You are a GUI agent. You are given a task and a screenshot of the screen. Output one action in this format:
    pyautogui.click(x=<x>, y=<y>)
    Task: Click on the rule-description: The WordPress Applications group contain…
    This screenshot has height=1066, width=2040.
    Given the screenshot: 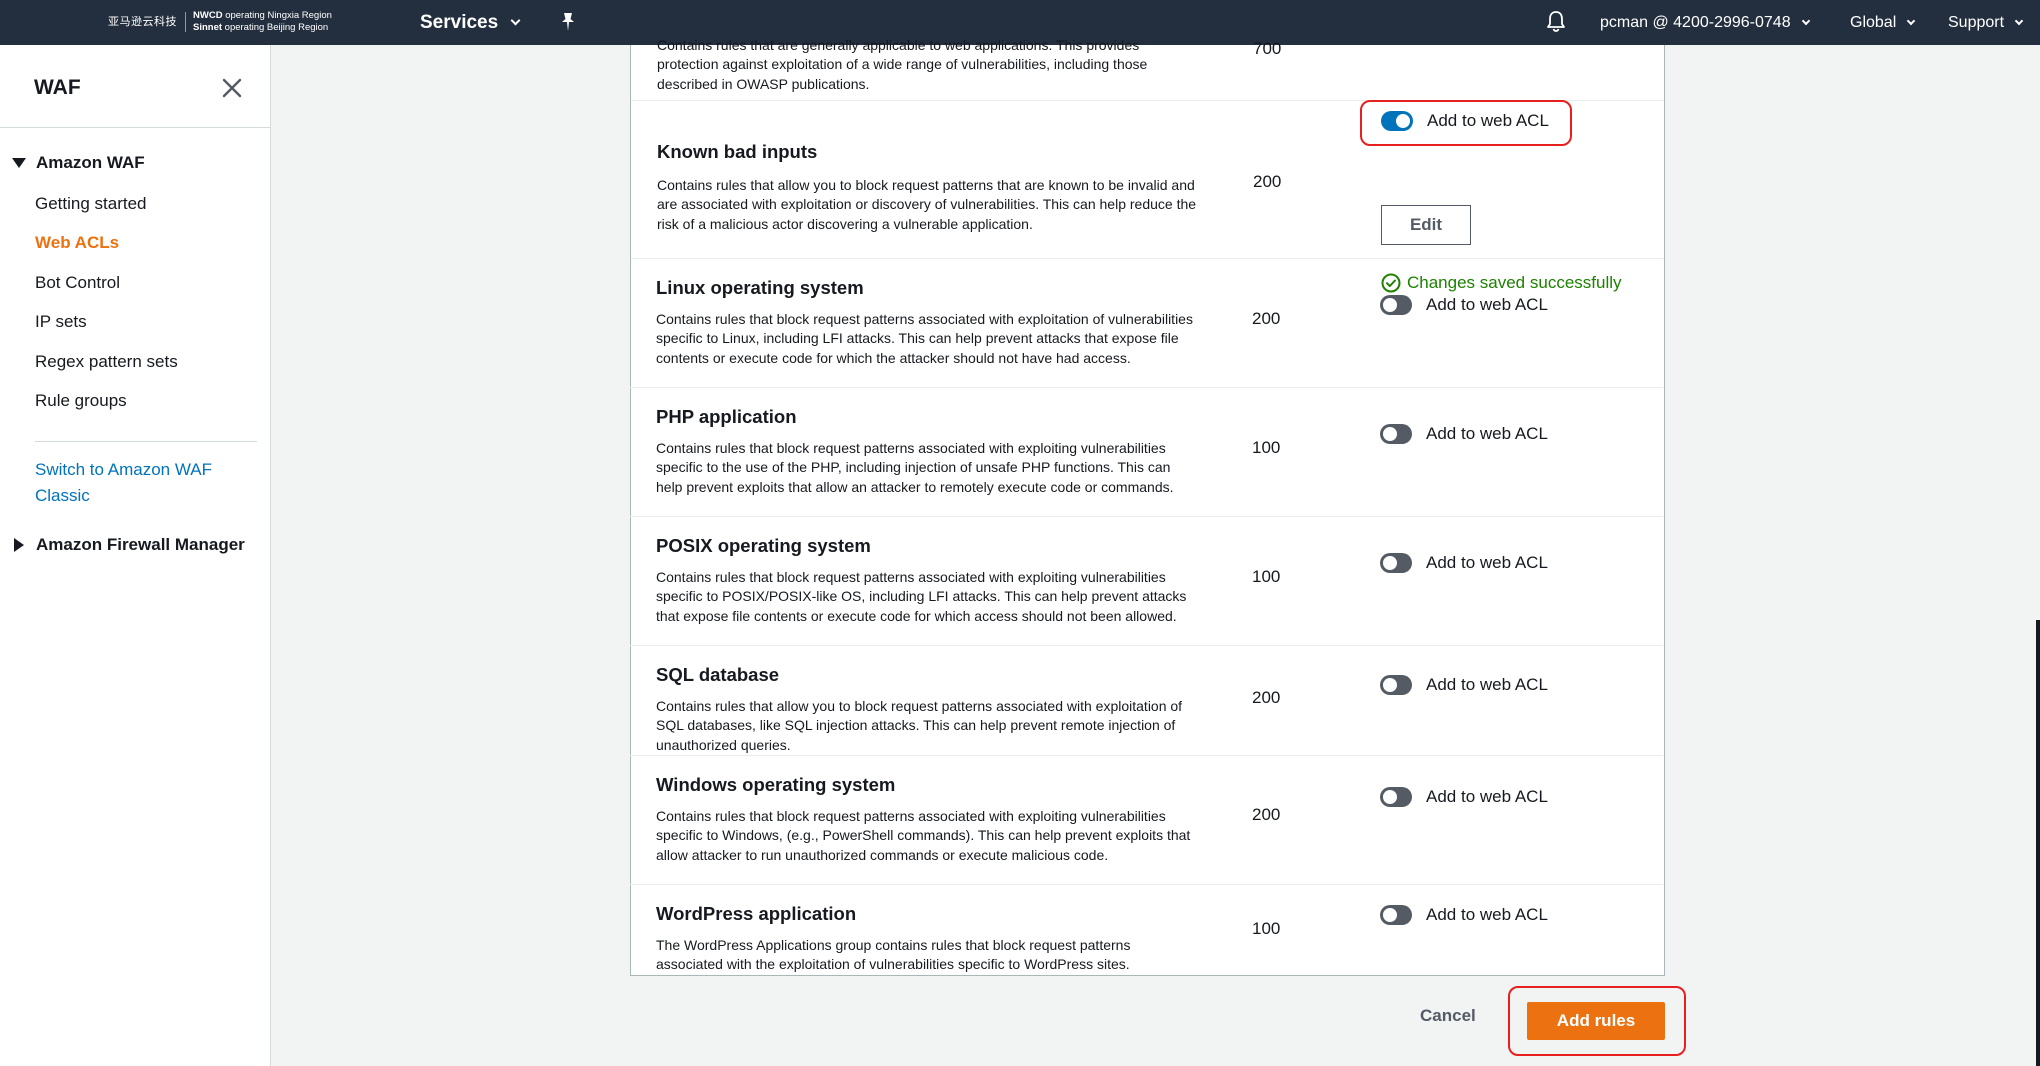 What is the action you would take?
    pyautogui.click(x=893, y=955)
    